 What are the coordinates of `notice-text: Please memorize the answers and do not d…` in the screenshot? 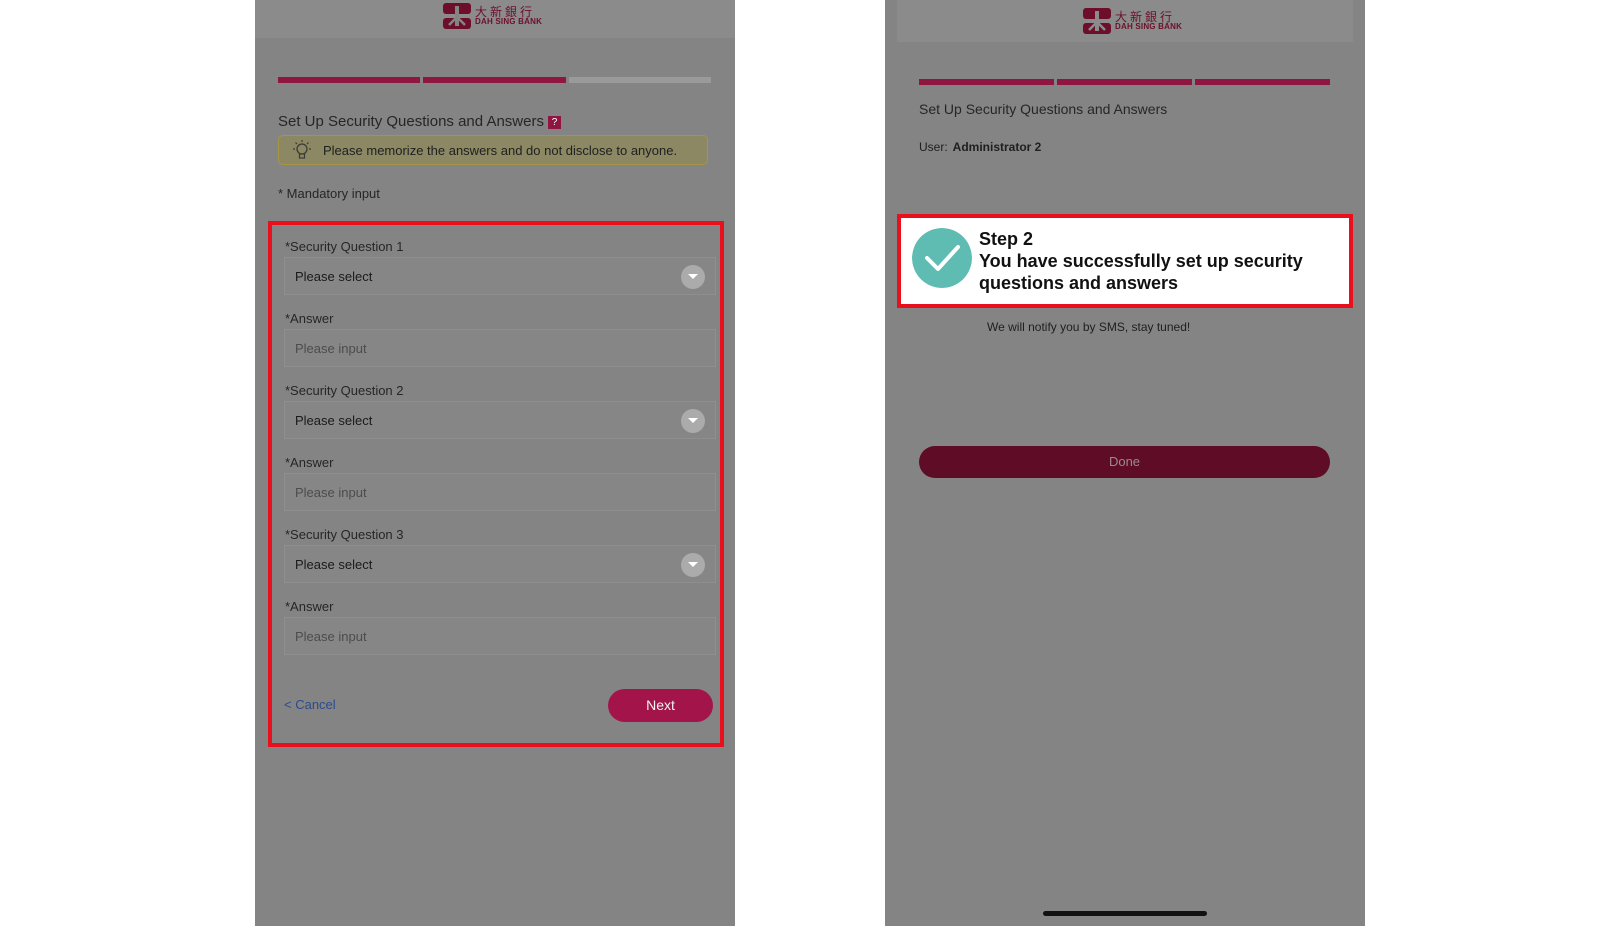 It's located at (500, 150).